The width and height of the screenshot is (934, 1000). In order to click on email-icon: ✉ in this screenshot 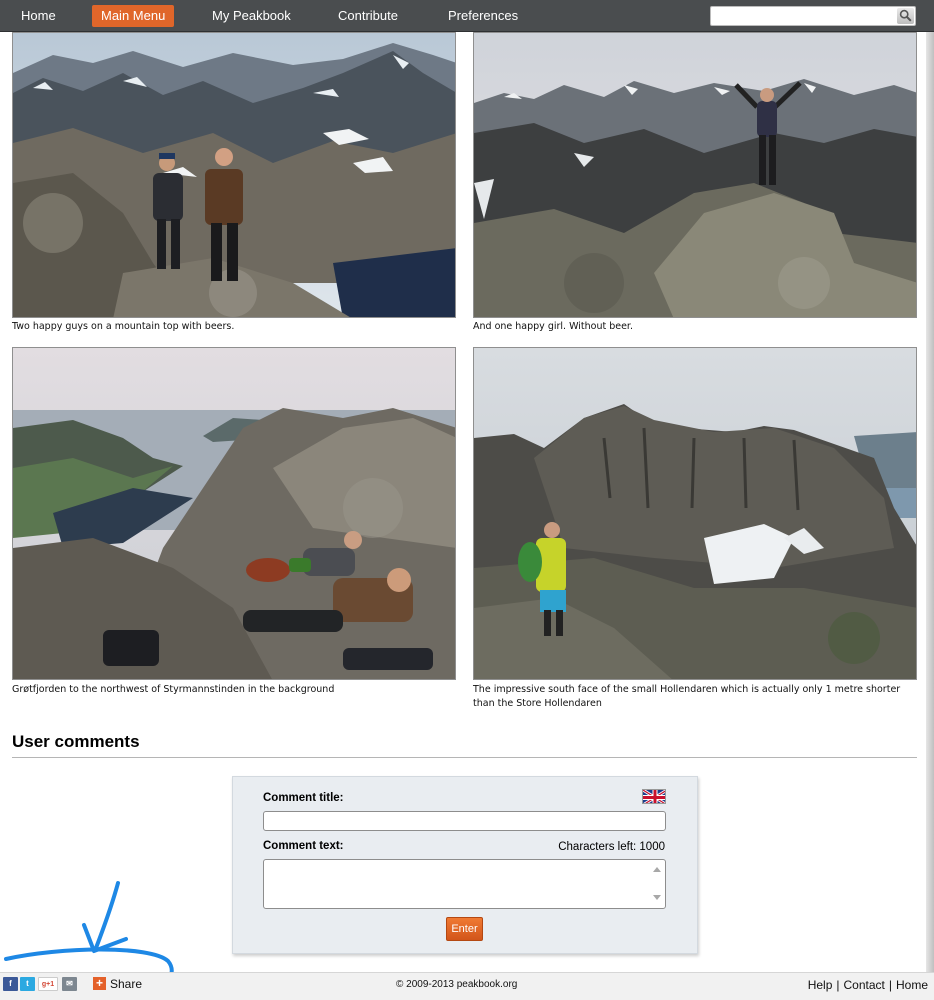, I will do `click(69, 984)`.